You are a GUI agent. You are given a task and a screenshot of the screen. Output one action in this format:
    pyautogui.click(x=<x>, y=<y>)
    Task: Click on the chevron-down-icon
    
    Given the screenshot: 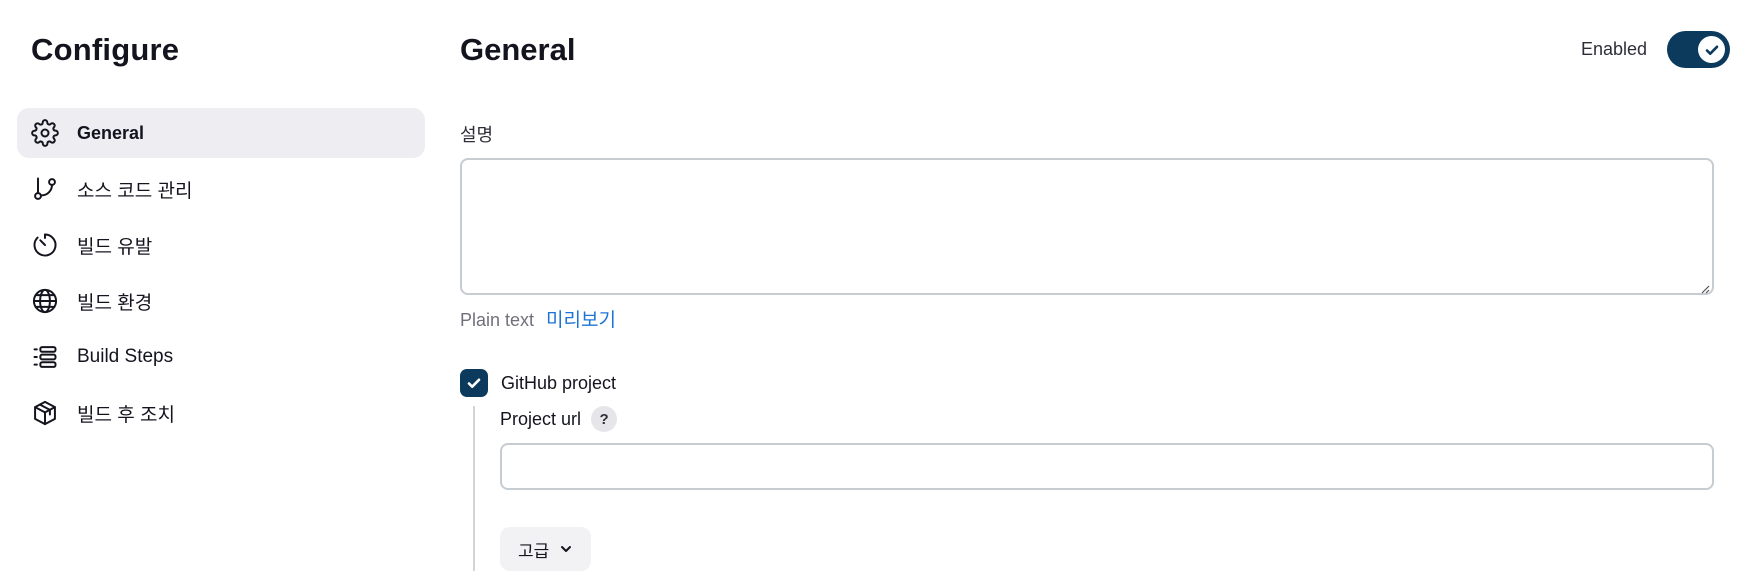 What is the action you would take?
    pyautogui.click(x=566, y=549)
    